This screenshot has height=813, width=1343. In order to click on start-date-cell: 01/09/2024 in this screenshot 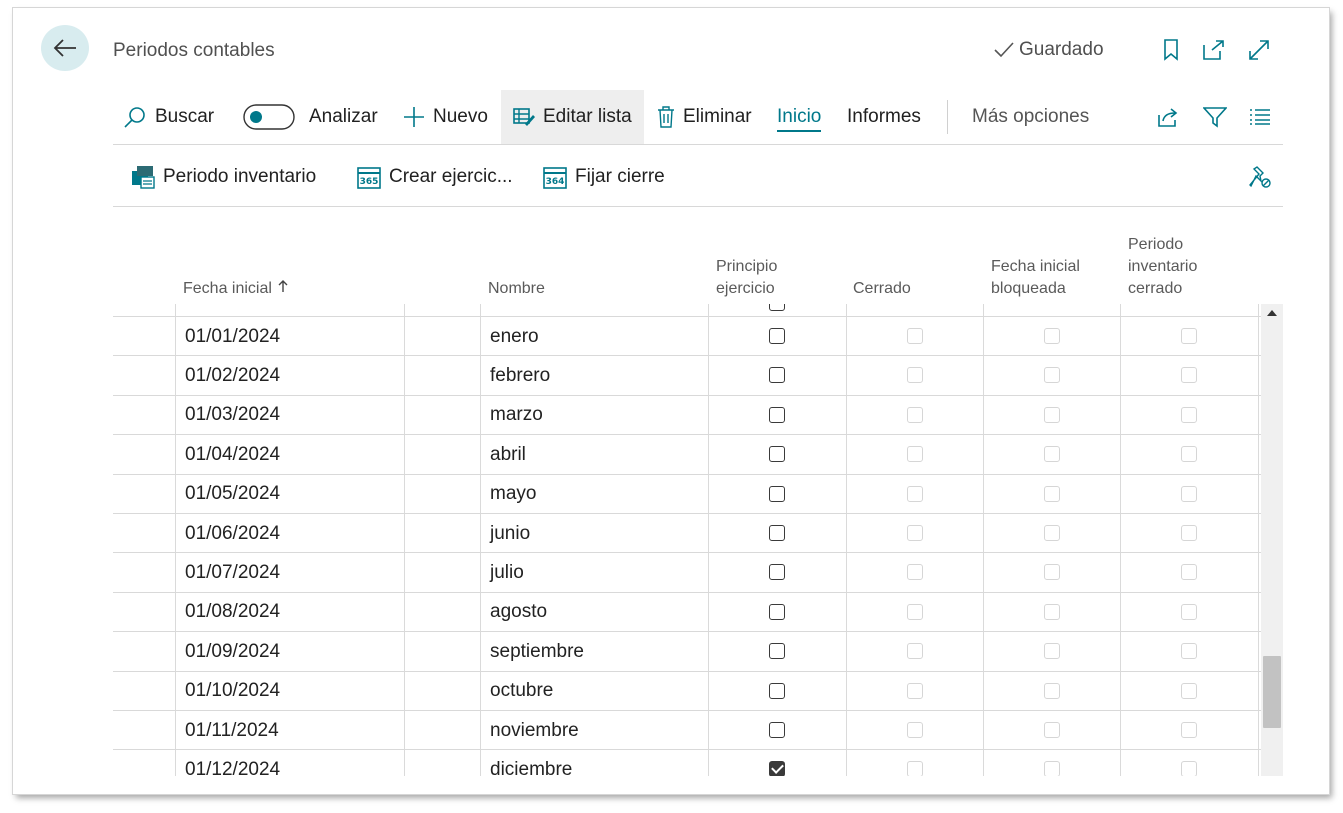, I will do `click(232, 651)`.